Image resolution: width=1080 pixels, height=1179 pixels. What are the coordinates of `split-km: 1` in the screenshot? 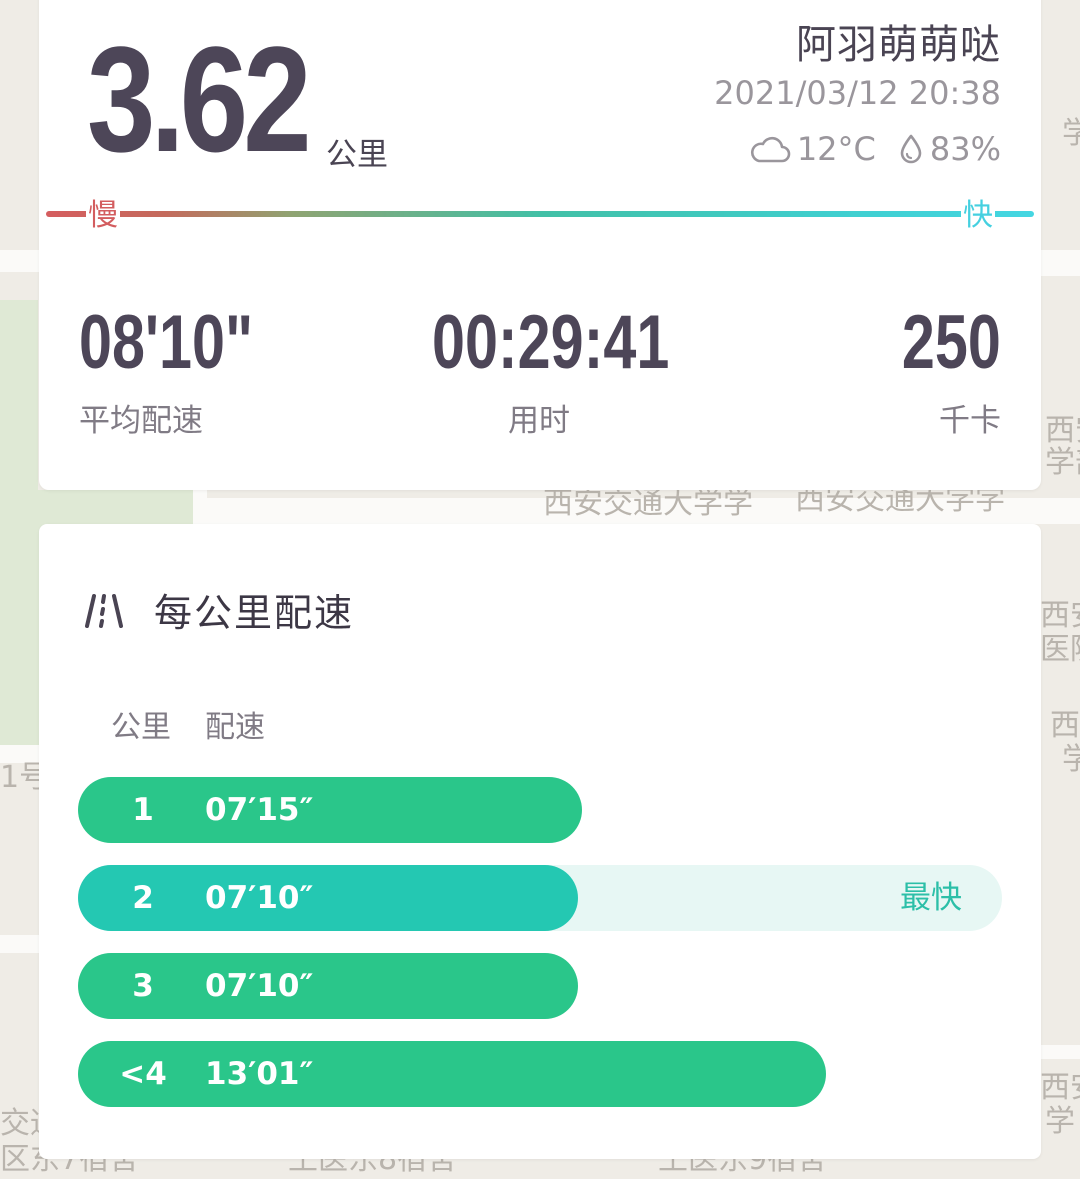 It's located at (143, 810).